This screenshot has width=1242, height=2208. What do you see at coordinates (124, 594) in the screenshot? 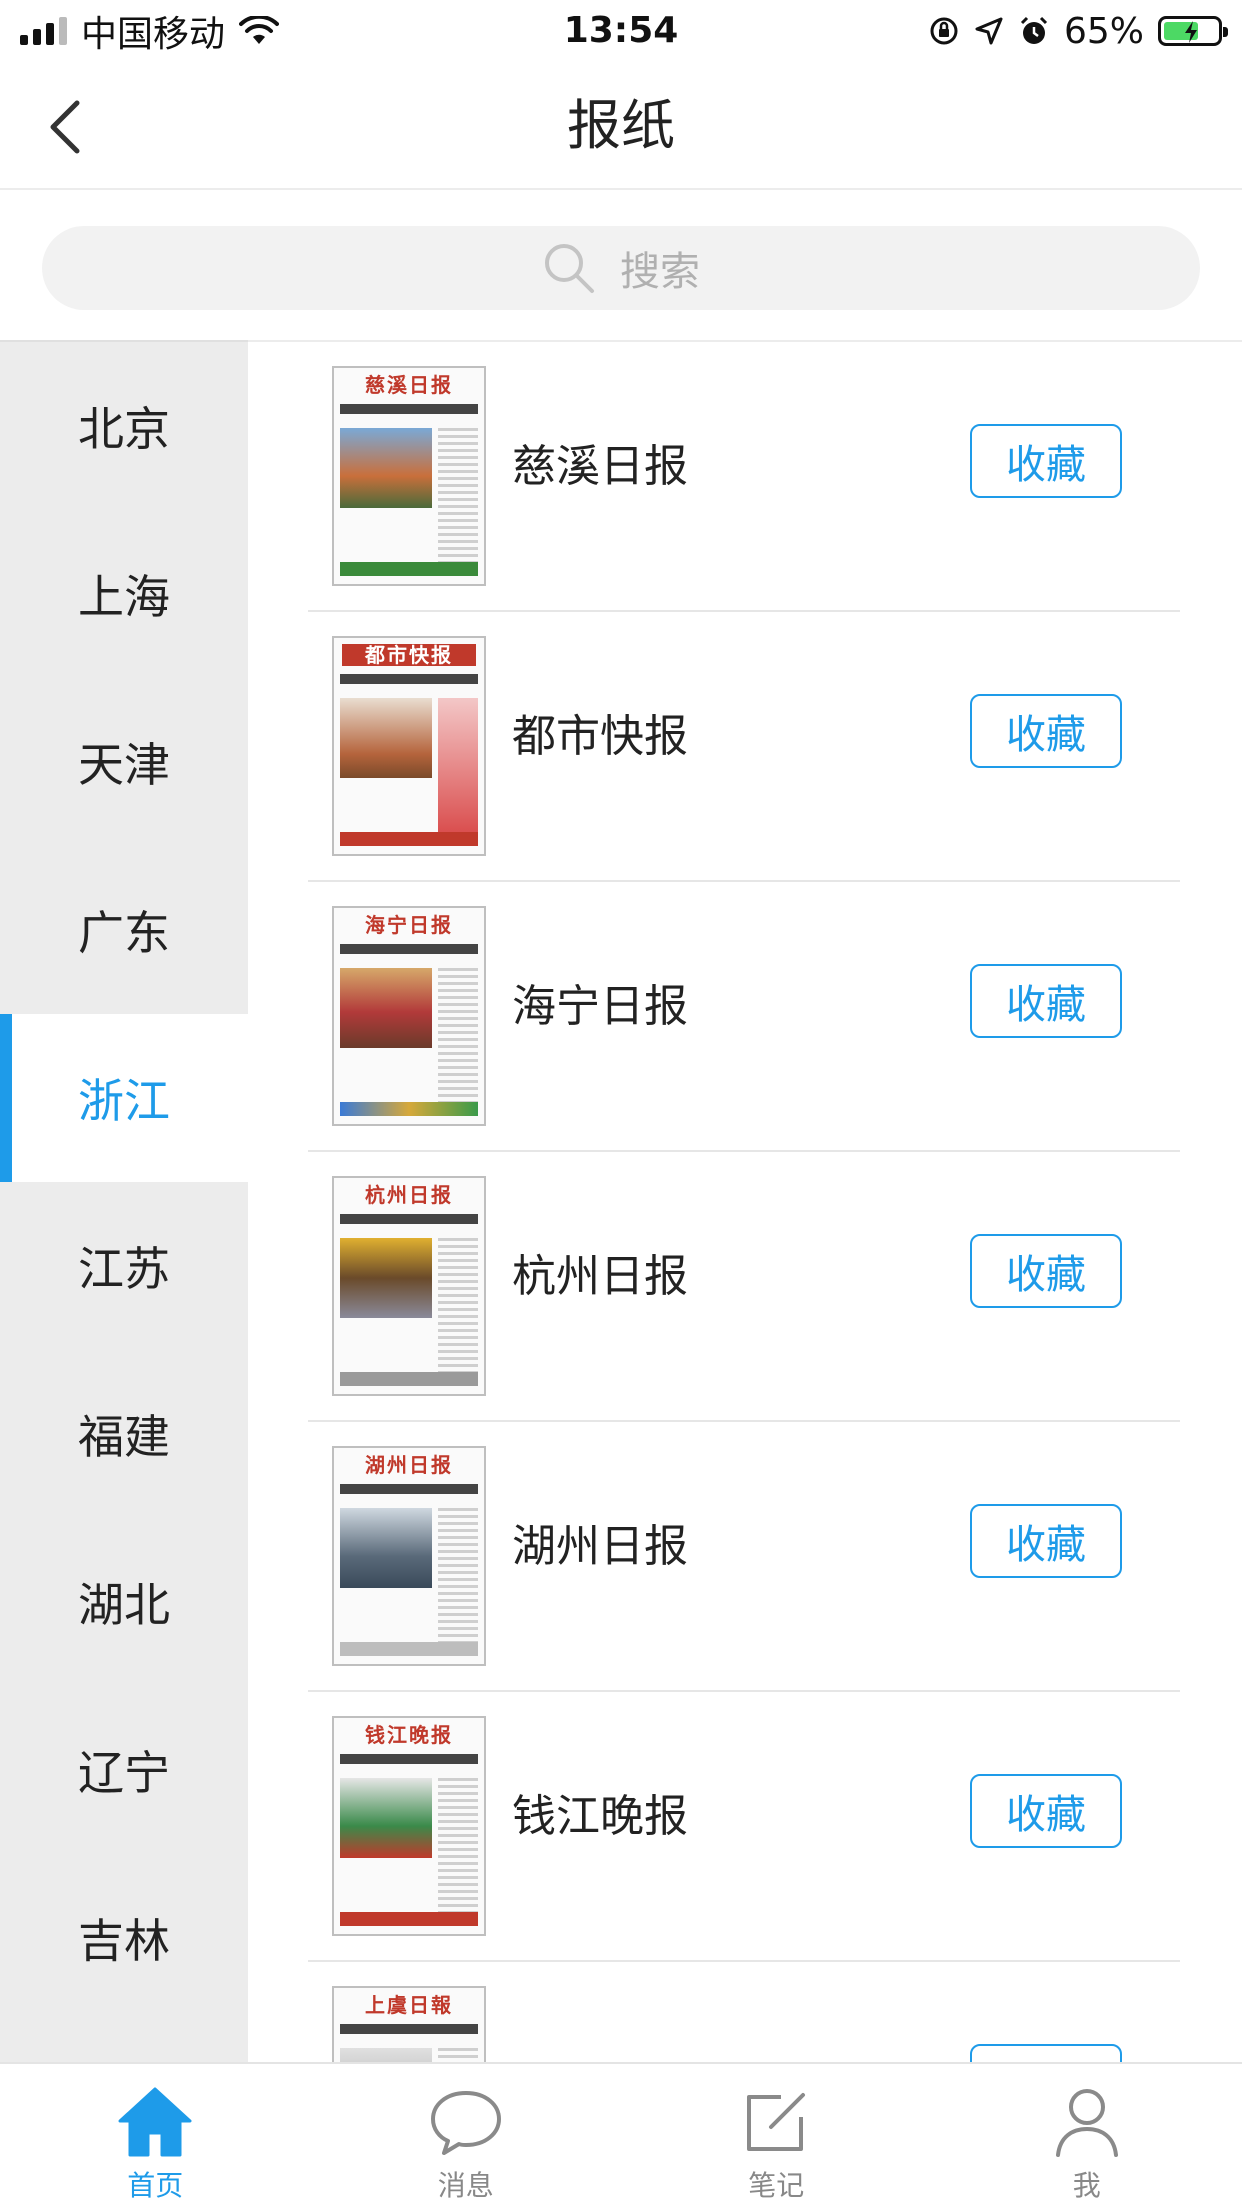
I see `sidebar-item-shanghai: 上海` at bounding box center [124, 594].